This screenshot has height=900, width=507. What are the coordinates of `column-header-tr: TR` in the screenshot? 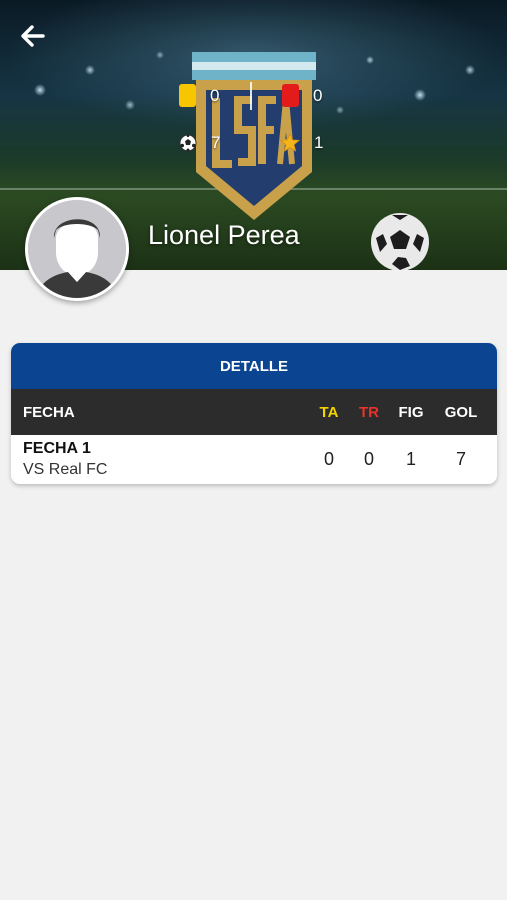 It's located at (369, 412).